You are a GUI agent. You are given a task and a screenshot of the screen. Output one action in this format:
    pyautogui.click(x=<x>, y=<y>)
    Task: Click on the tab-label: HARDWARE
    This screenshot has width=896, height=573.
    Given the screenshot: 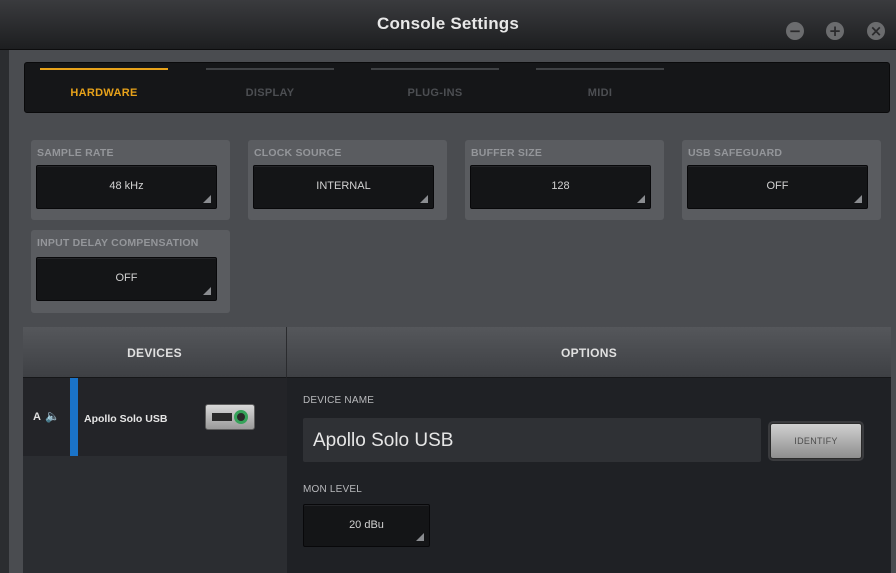 What is the action you would take?
    pyautogui.click(x=104, y=93)
    